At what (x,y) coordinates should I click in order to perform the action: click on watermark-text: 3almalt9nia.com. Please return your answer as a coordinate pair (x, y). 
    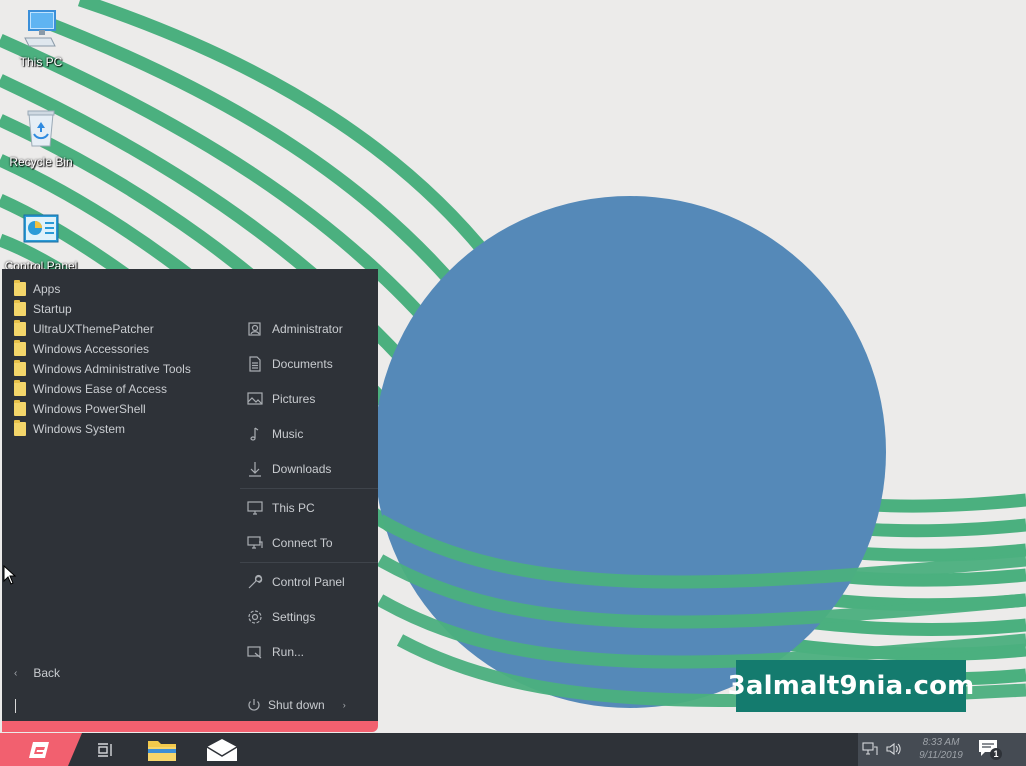
    Looking at the image, I should click on (851, 686).